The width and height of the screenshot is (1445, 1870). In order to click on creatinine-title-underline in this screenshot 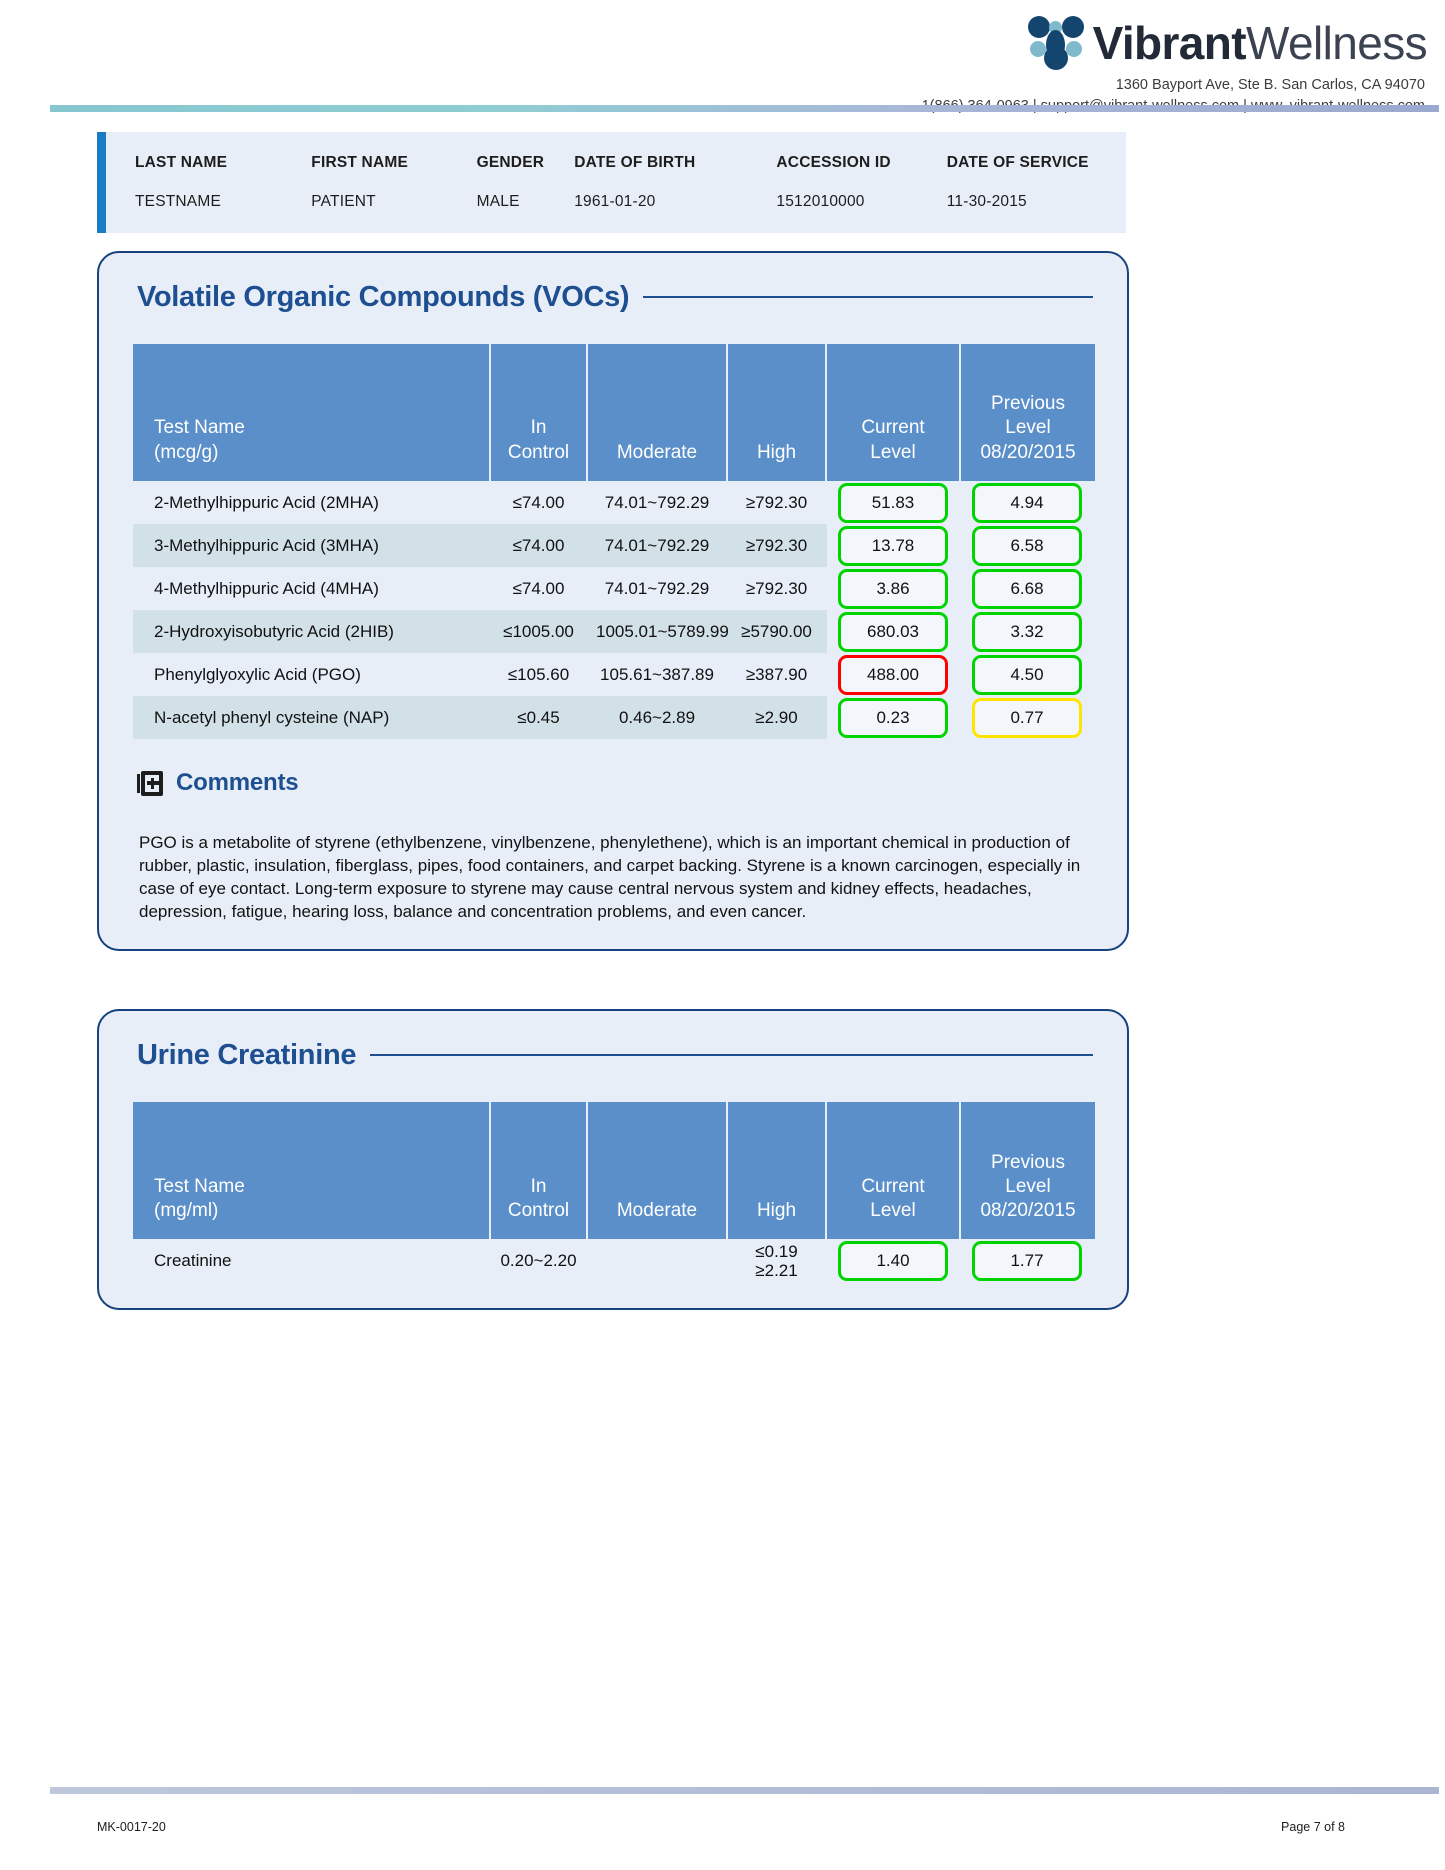, I will do `click(731, 1054)`.